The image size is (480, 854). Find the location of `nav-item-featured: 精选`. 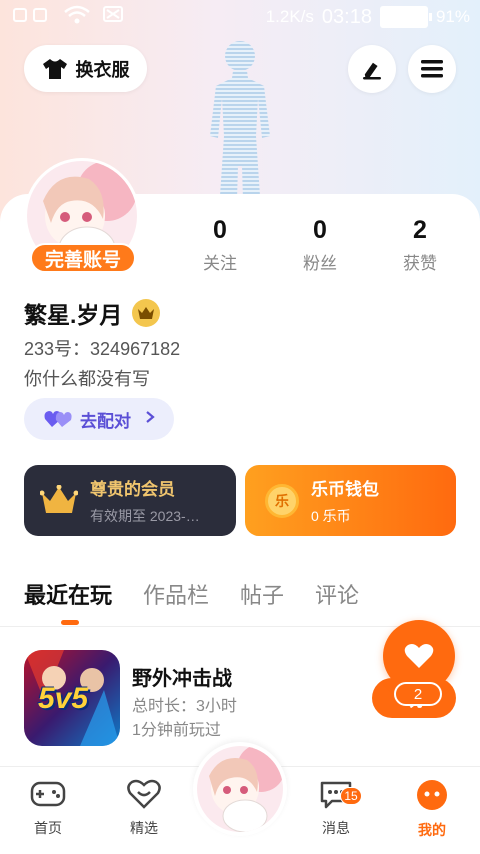

nav-item-featured: 精选 is located at coordinates (144, 808).